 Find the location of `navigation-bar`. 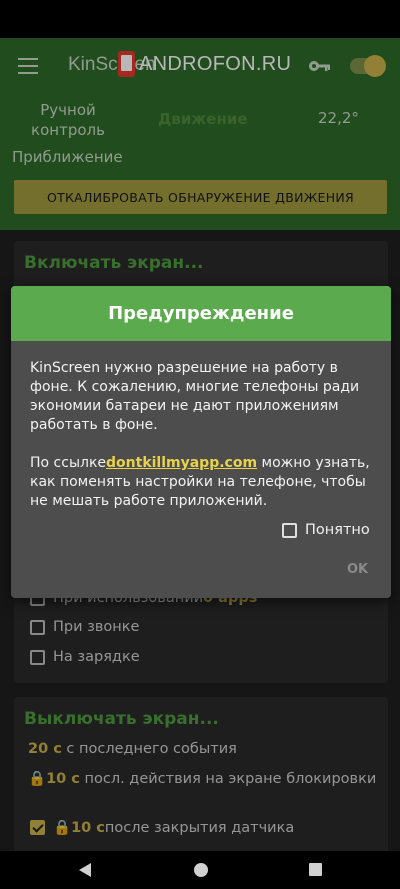

navigation-bar is located at coordinates (200, 870).